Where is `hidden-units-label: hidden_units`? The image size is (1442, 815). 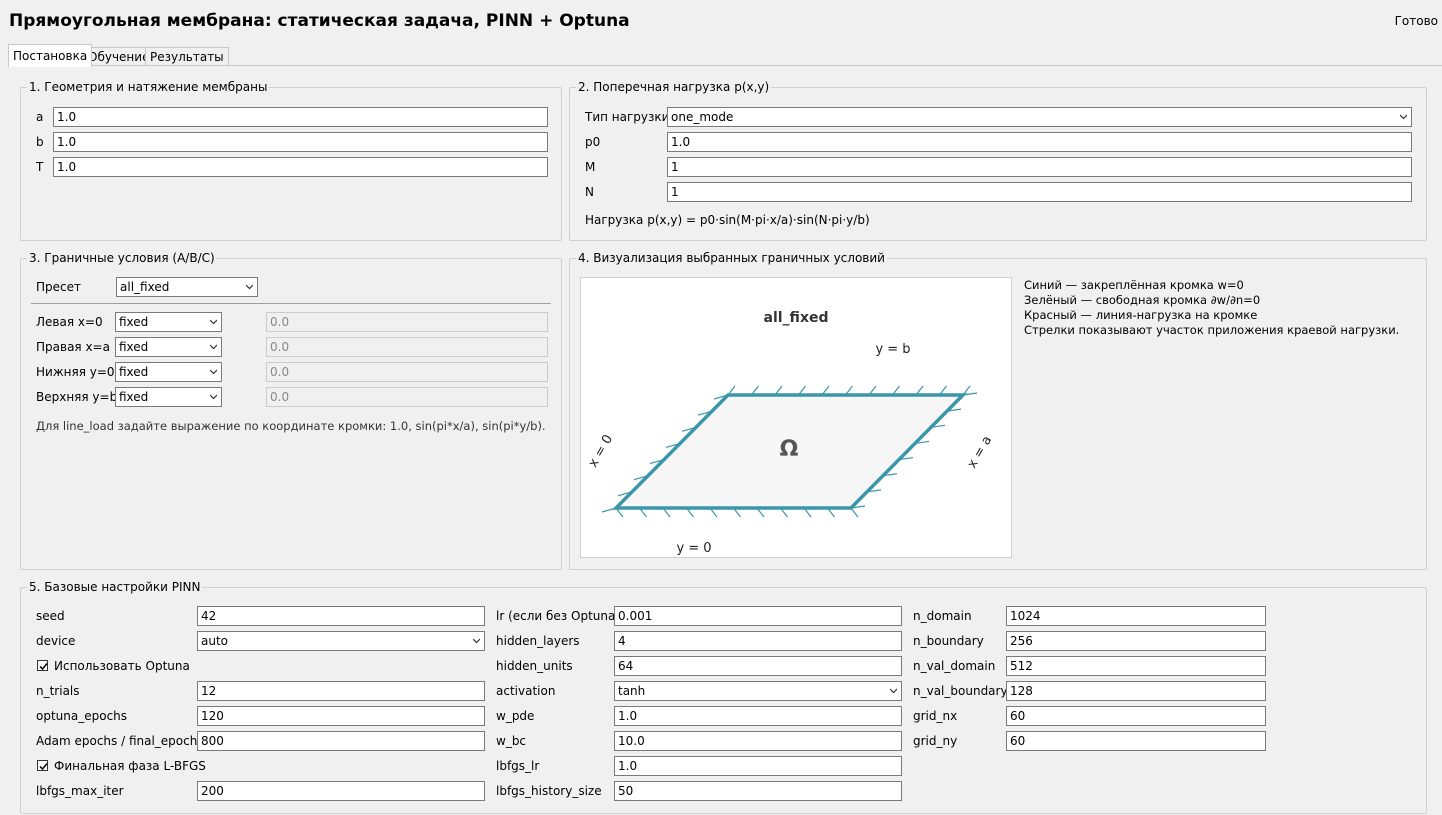
hidden-units-label: hidden_units is located at coordinates (534, 666).